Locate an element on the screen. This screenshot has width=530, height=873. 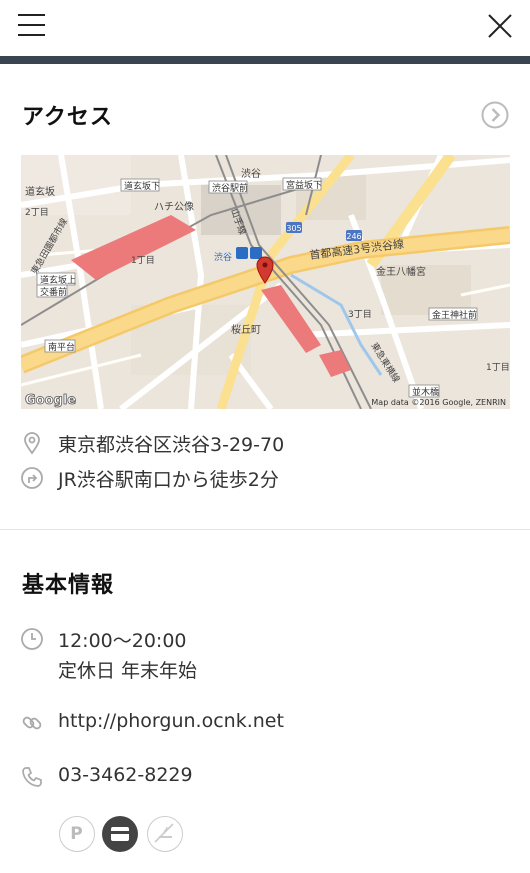
map-label-dogenzaka-shita: 道玄坂下 is located at coordinates (142, 186).